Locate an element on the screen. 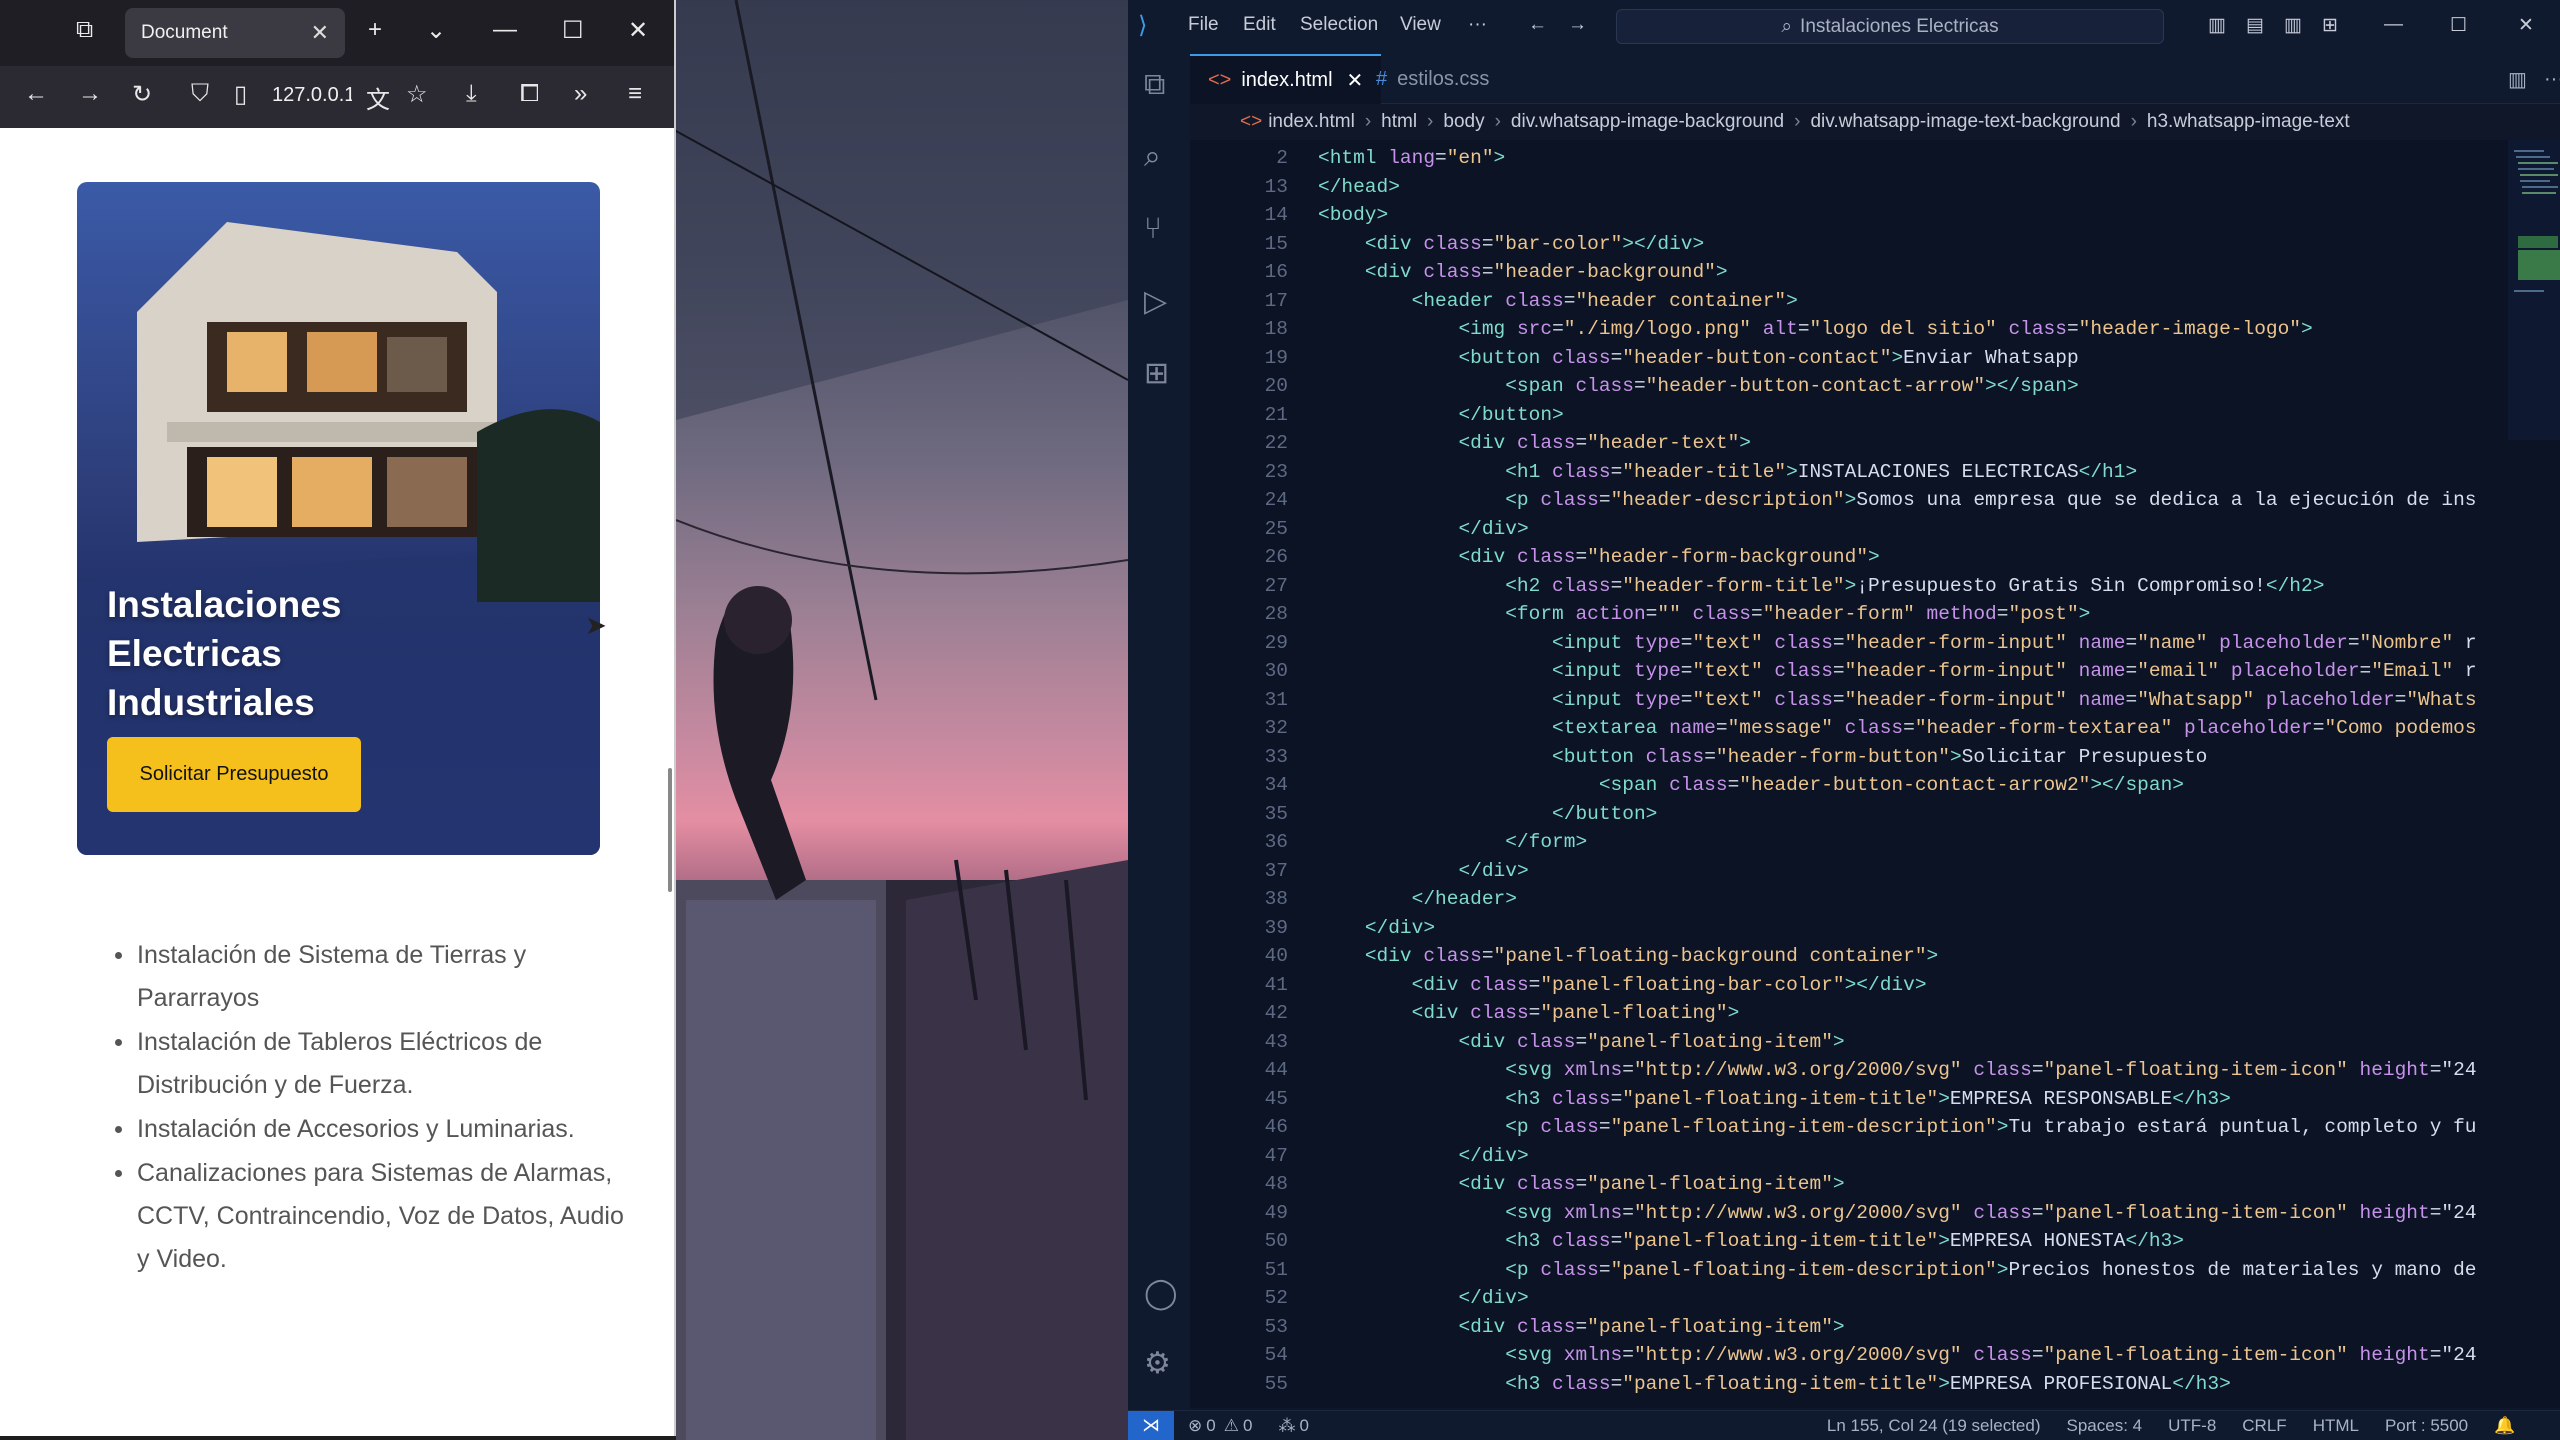  bookmark-star-icon: ☆ is located at coordinates (417, 94).